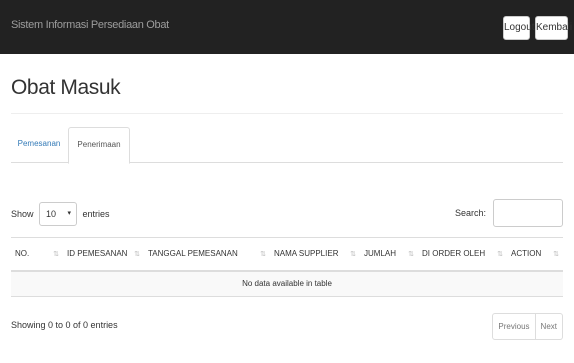 This screenshot has width=574, height=363. What do you see at coordinates (66, 87) in the screenshot?
I see `page-title: Obat Masuk` at bounding box center [66, 87].